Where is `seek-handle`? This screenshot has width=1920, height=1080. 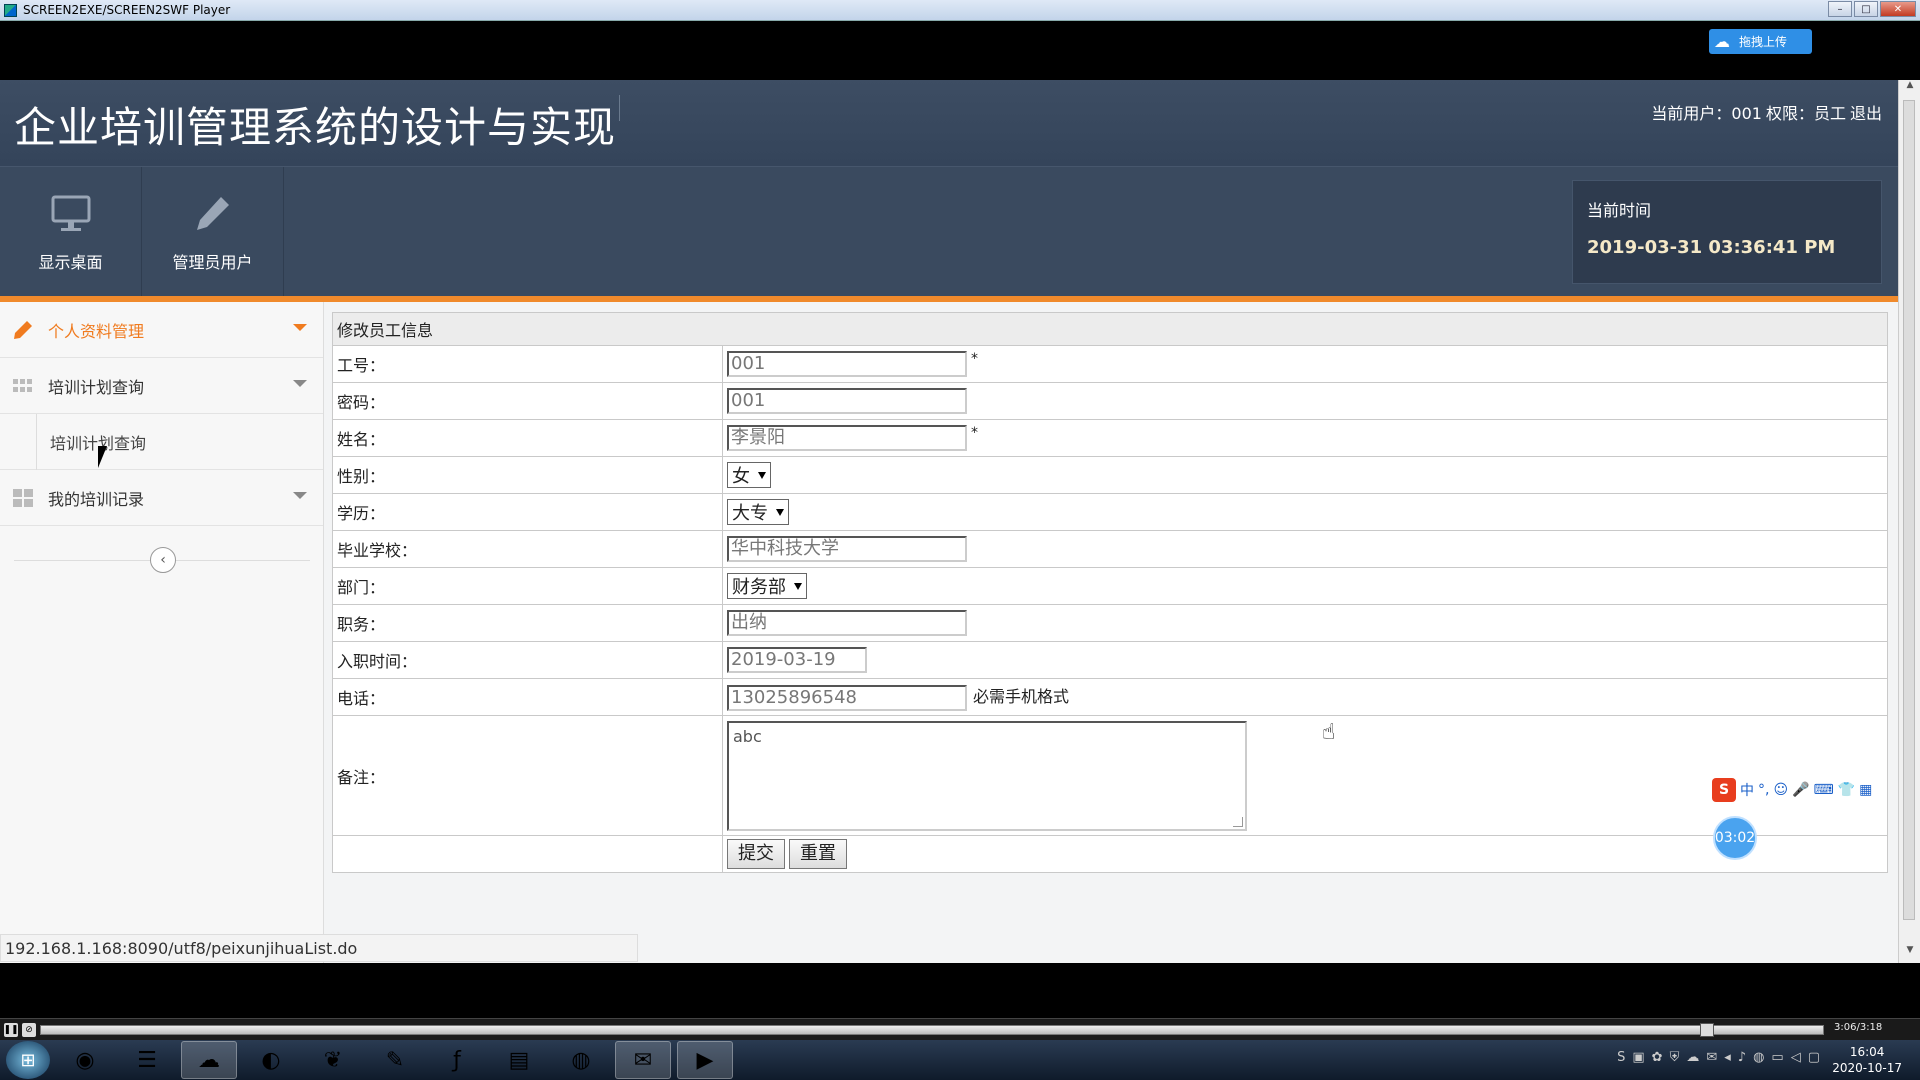 seek-handle is located at coordinates (1707, 1030).